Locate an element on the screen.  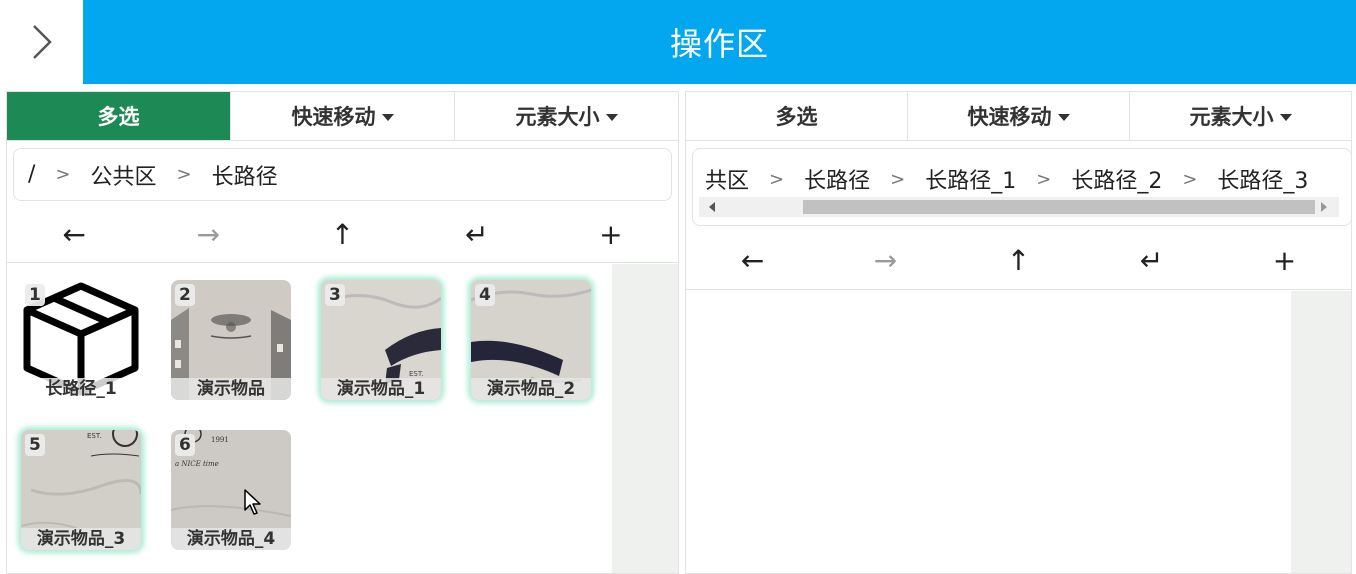
breadcrumb-item-public: 公共区 is located at coordinates (124, 175).